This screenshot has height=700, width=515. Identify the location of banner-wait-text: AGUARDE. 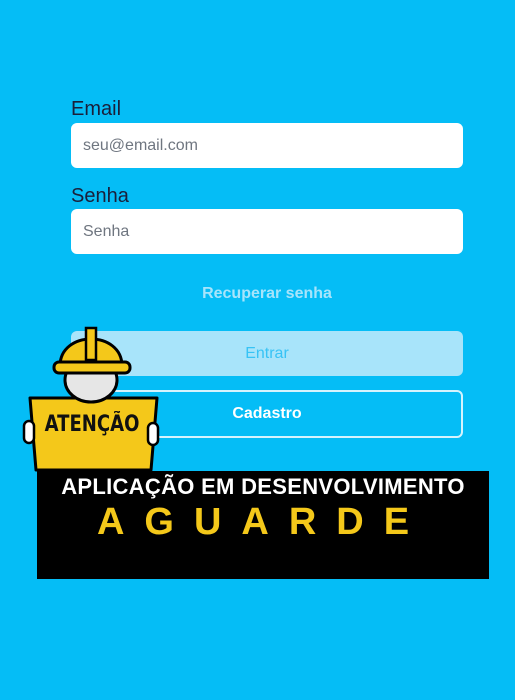
(263, 522).